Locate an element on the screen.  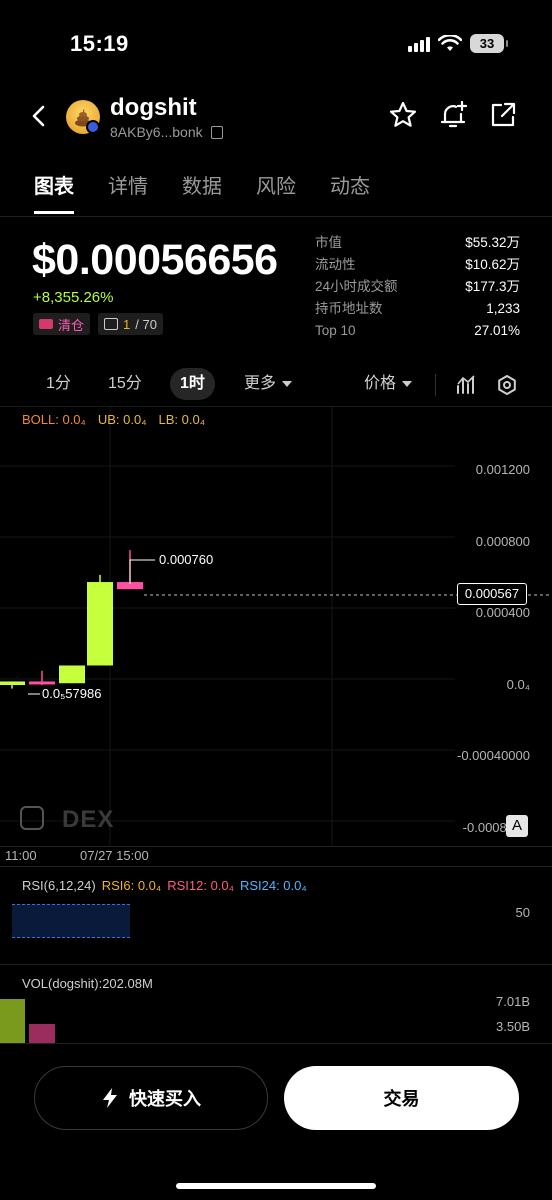
token-address: 8AKBy6...bonk is located at coordinates (166, 132).